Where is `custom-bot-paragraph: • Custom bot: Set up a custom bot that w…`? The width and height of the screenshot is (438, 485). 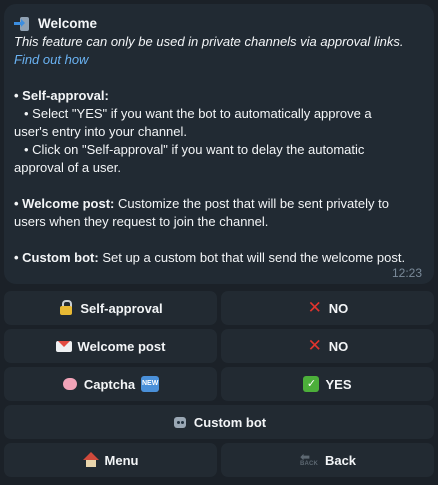
custom-bot-paragraph: • Custom bot: Set up a custom bot that w… is located at coordinates (219, 258).